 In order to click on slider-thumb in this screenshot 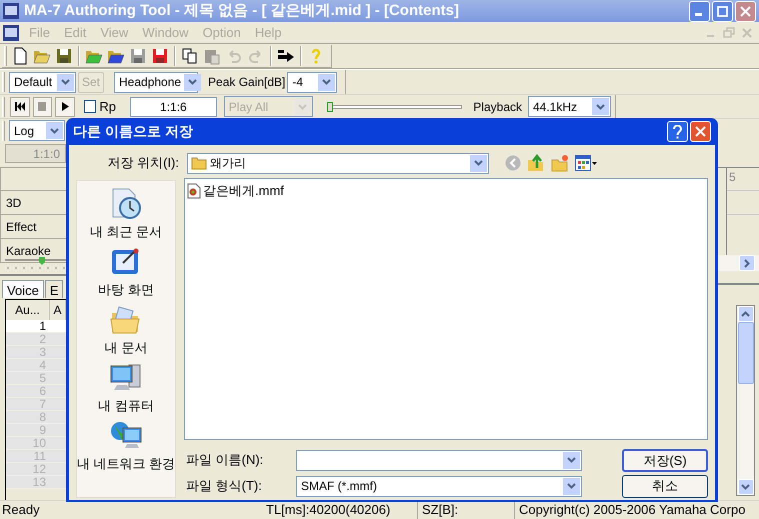, I will do `click(329, 107)`.